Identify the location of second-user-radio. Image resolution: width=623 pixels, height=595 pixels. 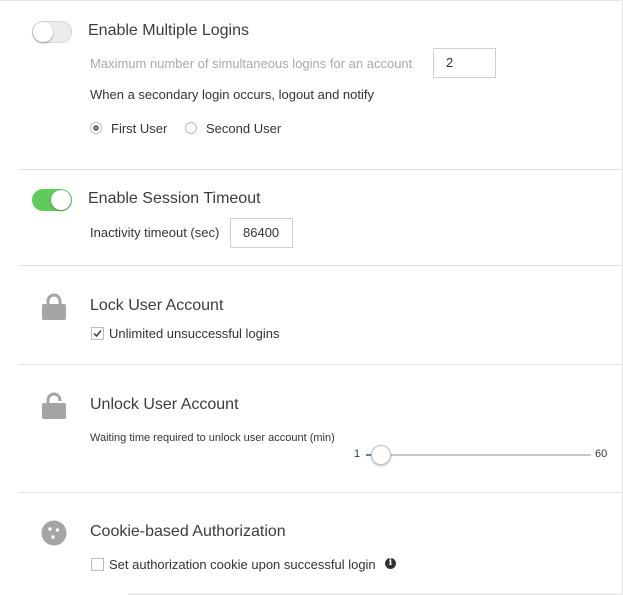
(191, 128).